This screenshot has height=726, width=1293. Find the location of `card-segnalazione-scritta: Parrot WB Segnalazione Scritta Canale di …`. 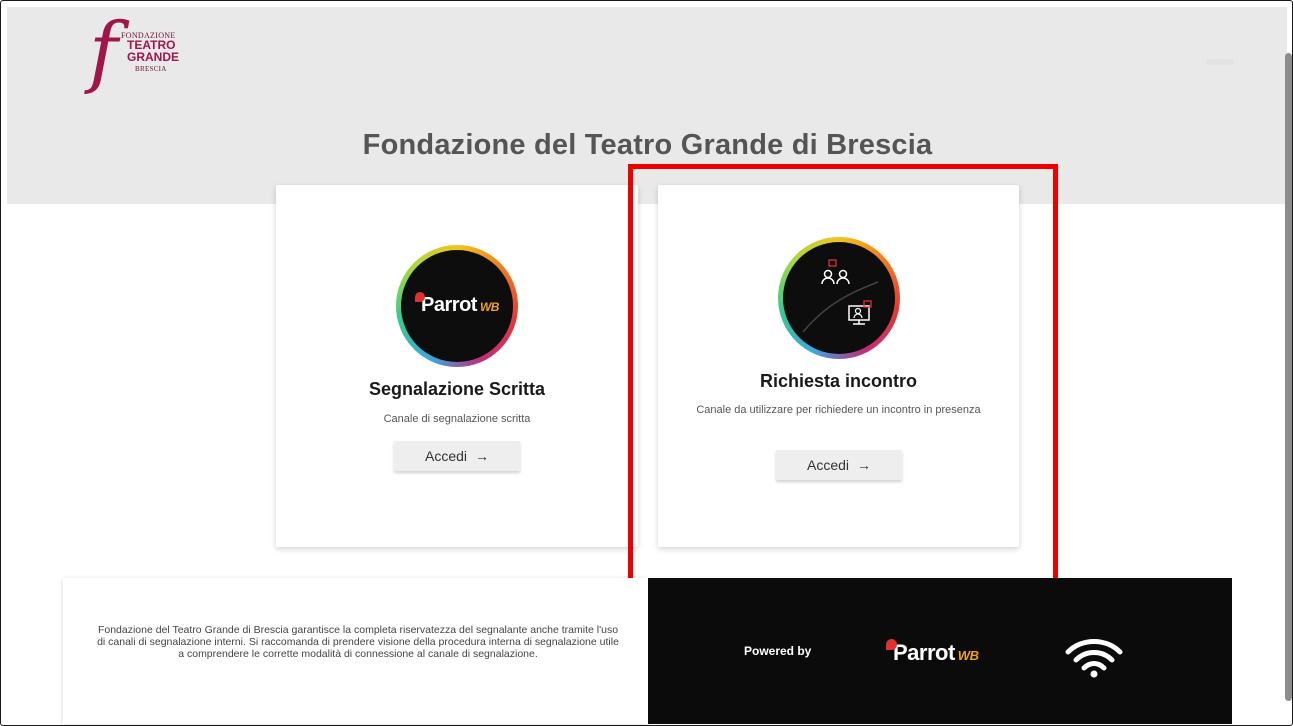

card-segnalazione-scritta: Parrot WB Segnalazione Scritta Canale di … is located at coordinates (457, 366).